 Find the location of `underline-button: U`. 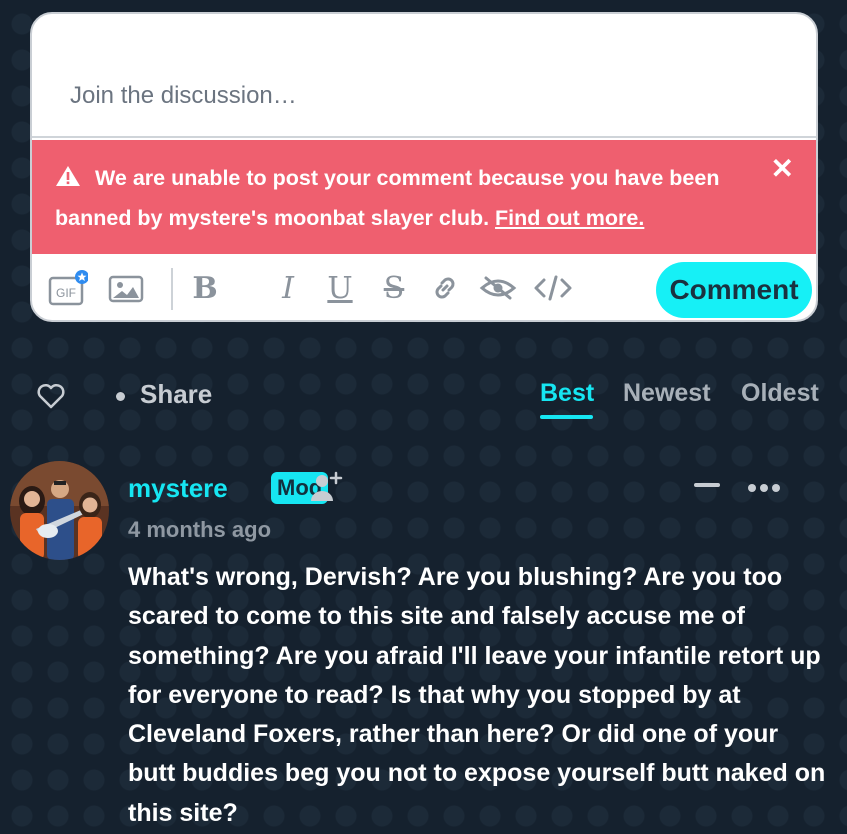

underline-button: U is located at coordinates (340, 288).